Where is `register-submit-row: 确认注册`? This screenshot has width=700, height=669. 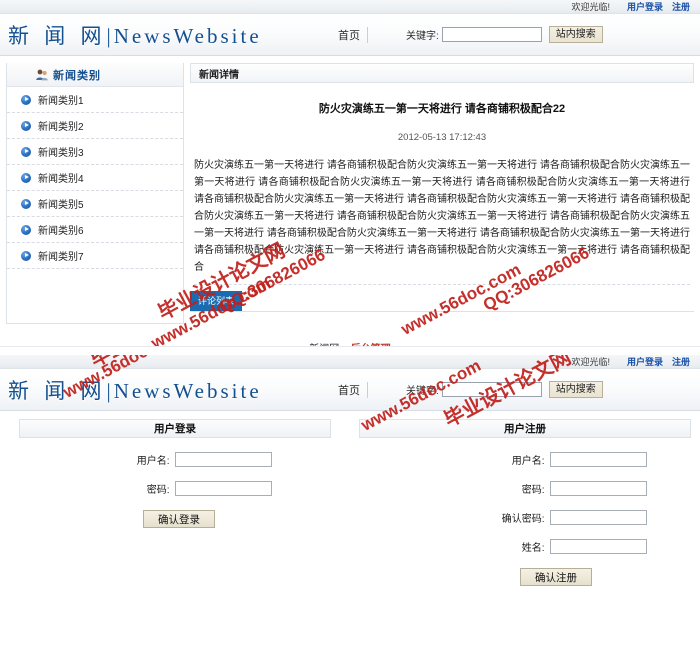
register-submit-row: 确认注册 is located at coordinates (525, 577).